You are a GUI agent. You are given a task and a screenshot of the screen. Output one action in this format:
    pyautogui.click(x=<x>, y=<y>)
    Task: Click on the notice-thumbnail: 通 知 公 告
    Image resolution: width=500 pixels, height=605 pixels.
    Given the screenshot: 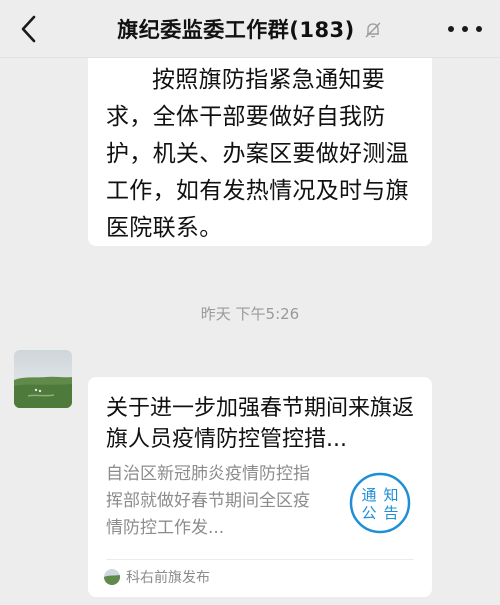 What is the action you would take?
    pyautogui.click(x=380, y=503)
    